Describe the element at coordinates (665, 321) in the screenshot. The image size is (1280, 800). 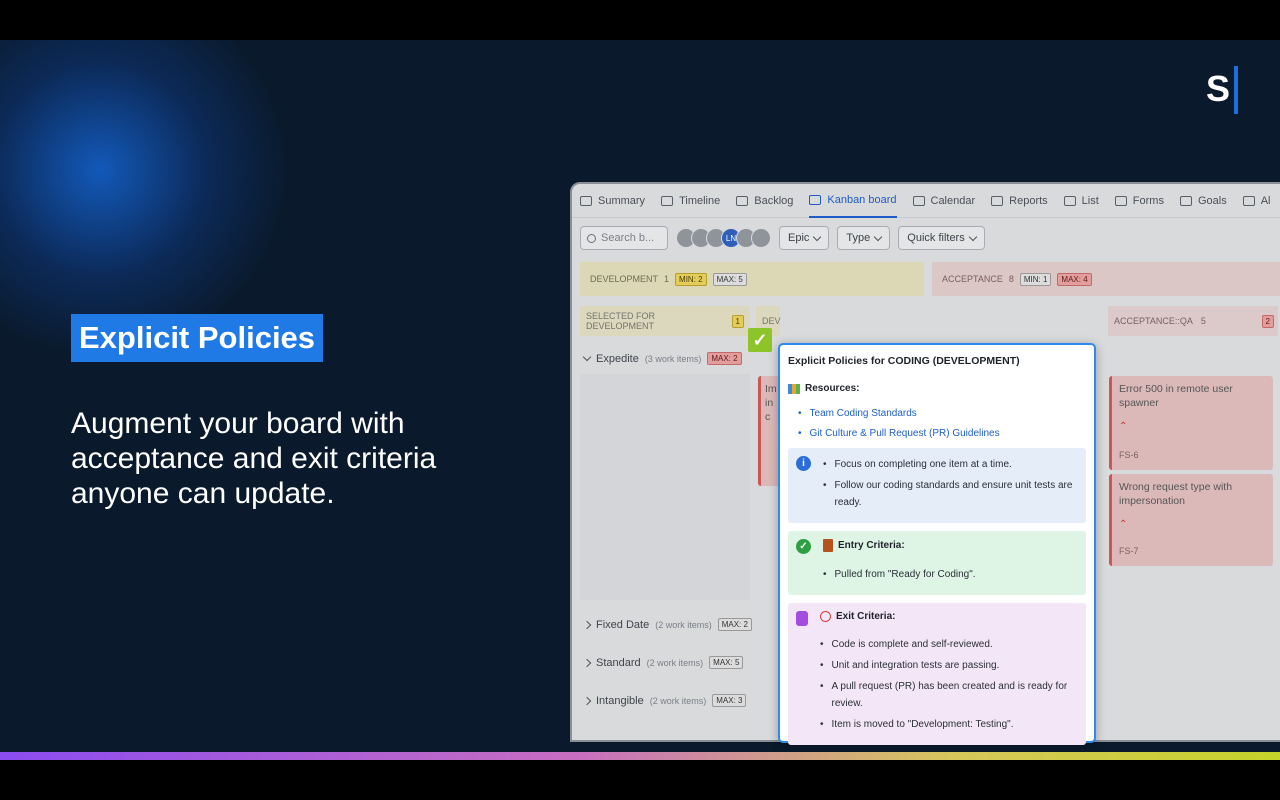
I see `subcolumn-selected: SELECTED FOR DEVELOPMENT 1` at that location.